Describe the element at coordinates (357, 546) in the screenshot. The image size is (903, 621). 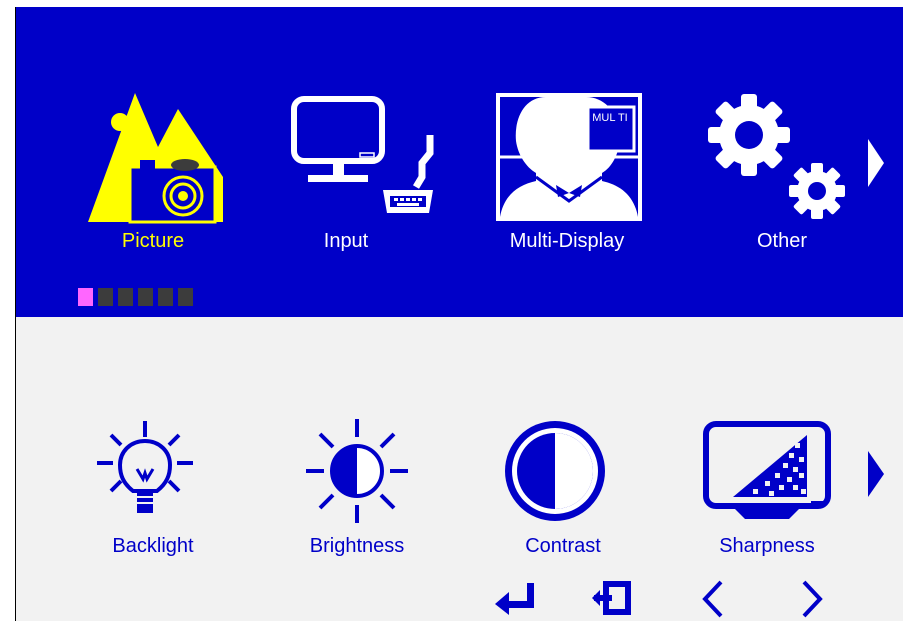
I see `submenu-label-brightness: Brightness` at that location.